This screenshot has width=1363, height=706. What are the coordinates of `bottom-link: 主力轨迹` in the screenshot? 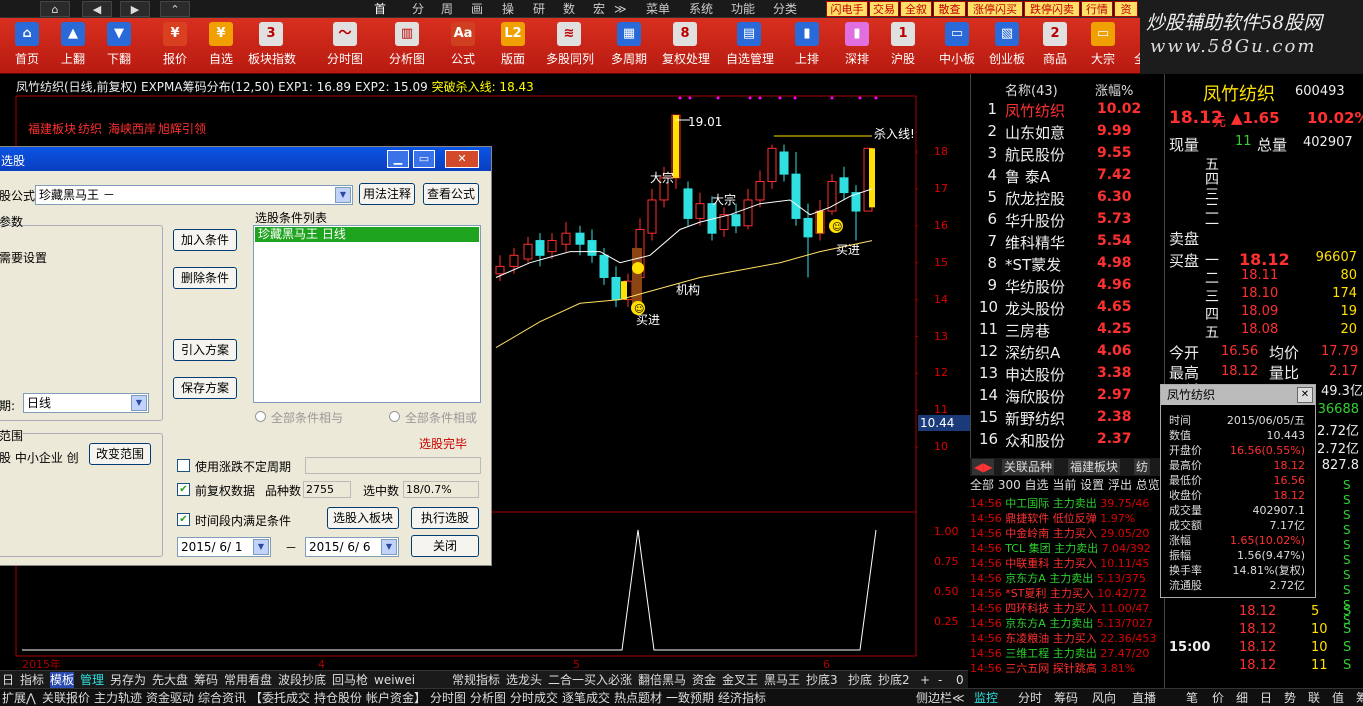 It's located at (118, 698).